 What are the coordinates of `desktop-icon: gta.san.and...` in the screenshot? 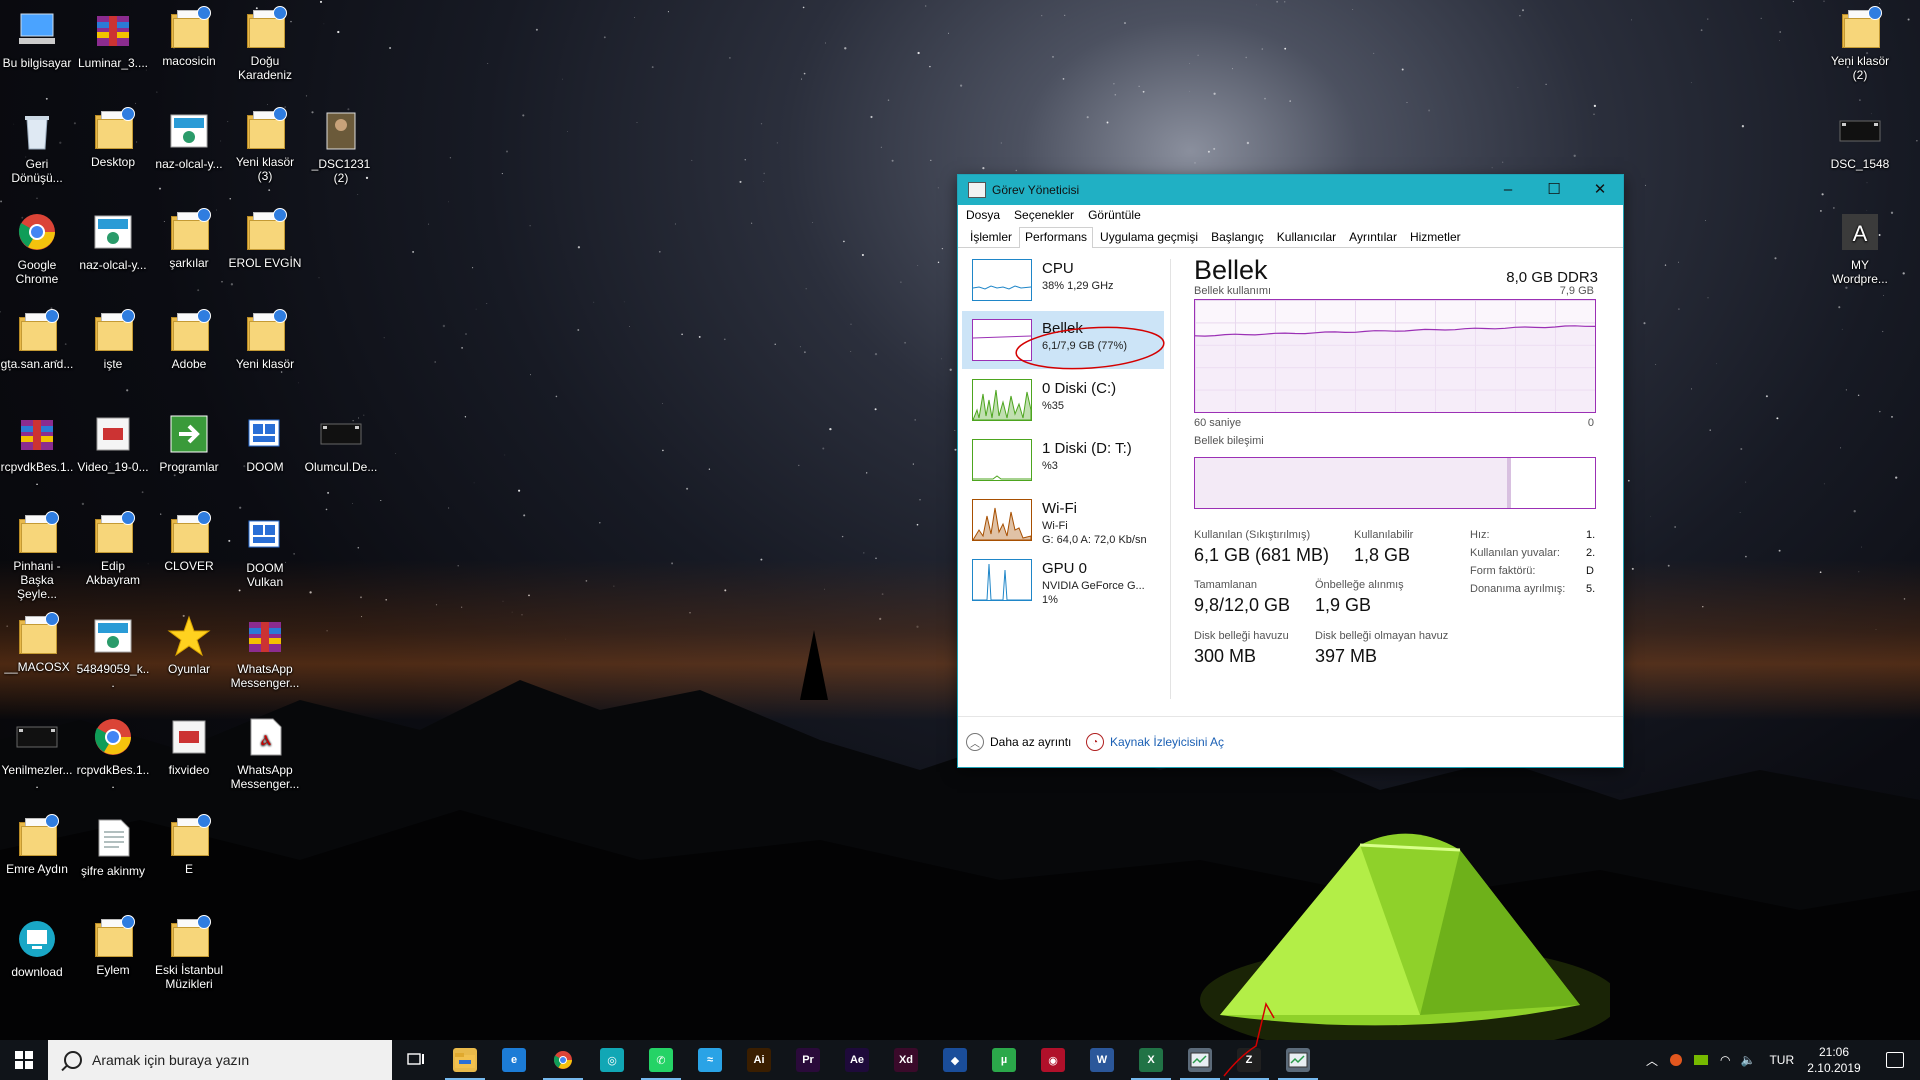 It's located at (37, 340).